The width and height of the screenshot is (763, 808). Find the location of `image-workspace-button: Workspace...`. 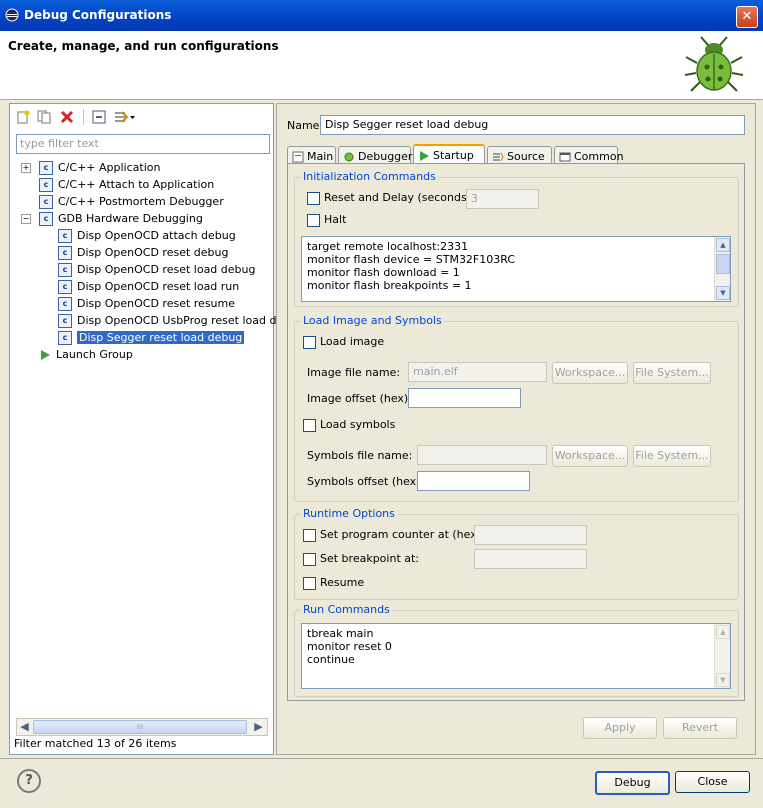

image-workspace-button: Workspace... is located at coordinates (590, 373).